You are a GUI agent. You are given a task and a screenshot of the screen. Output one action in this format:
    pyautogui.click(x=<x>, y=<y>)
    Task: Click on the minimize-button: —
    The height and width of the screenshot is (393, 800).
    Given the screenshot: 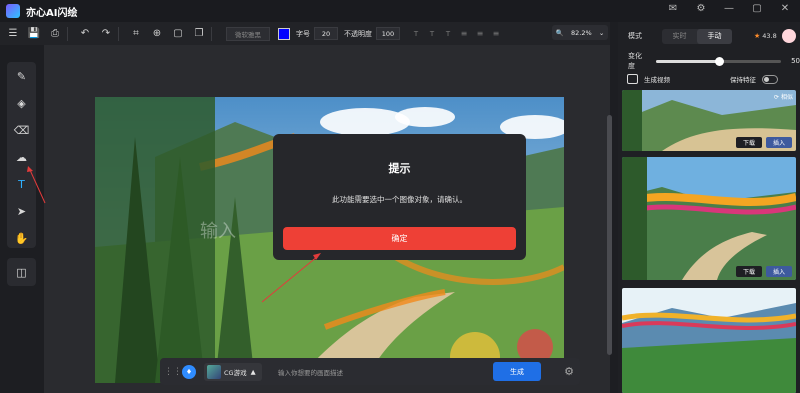 What is the action you would take?
    pyautogui.click(x=729, y=8)
    